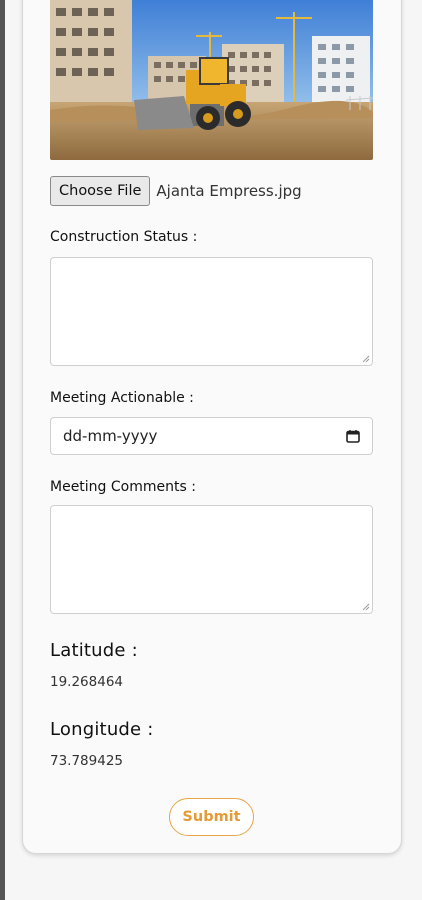  I want to click on construction-site-photo, so click(211, 80).